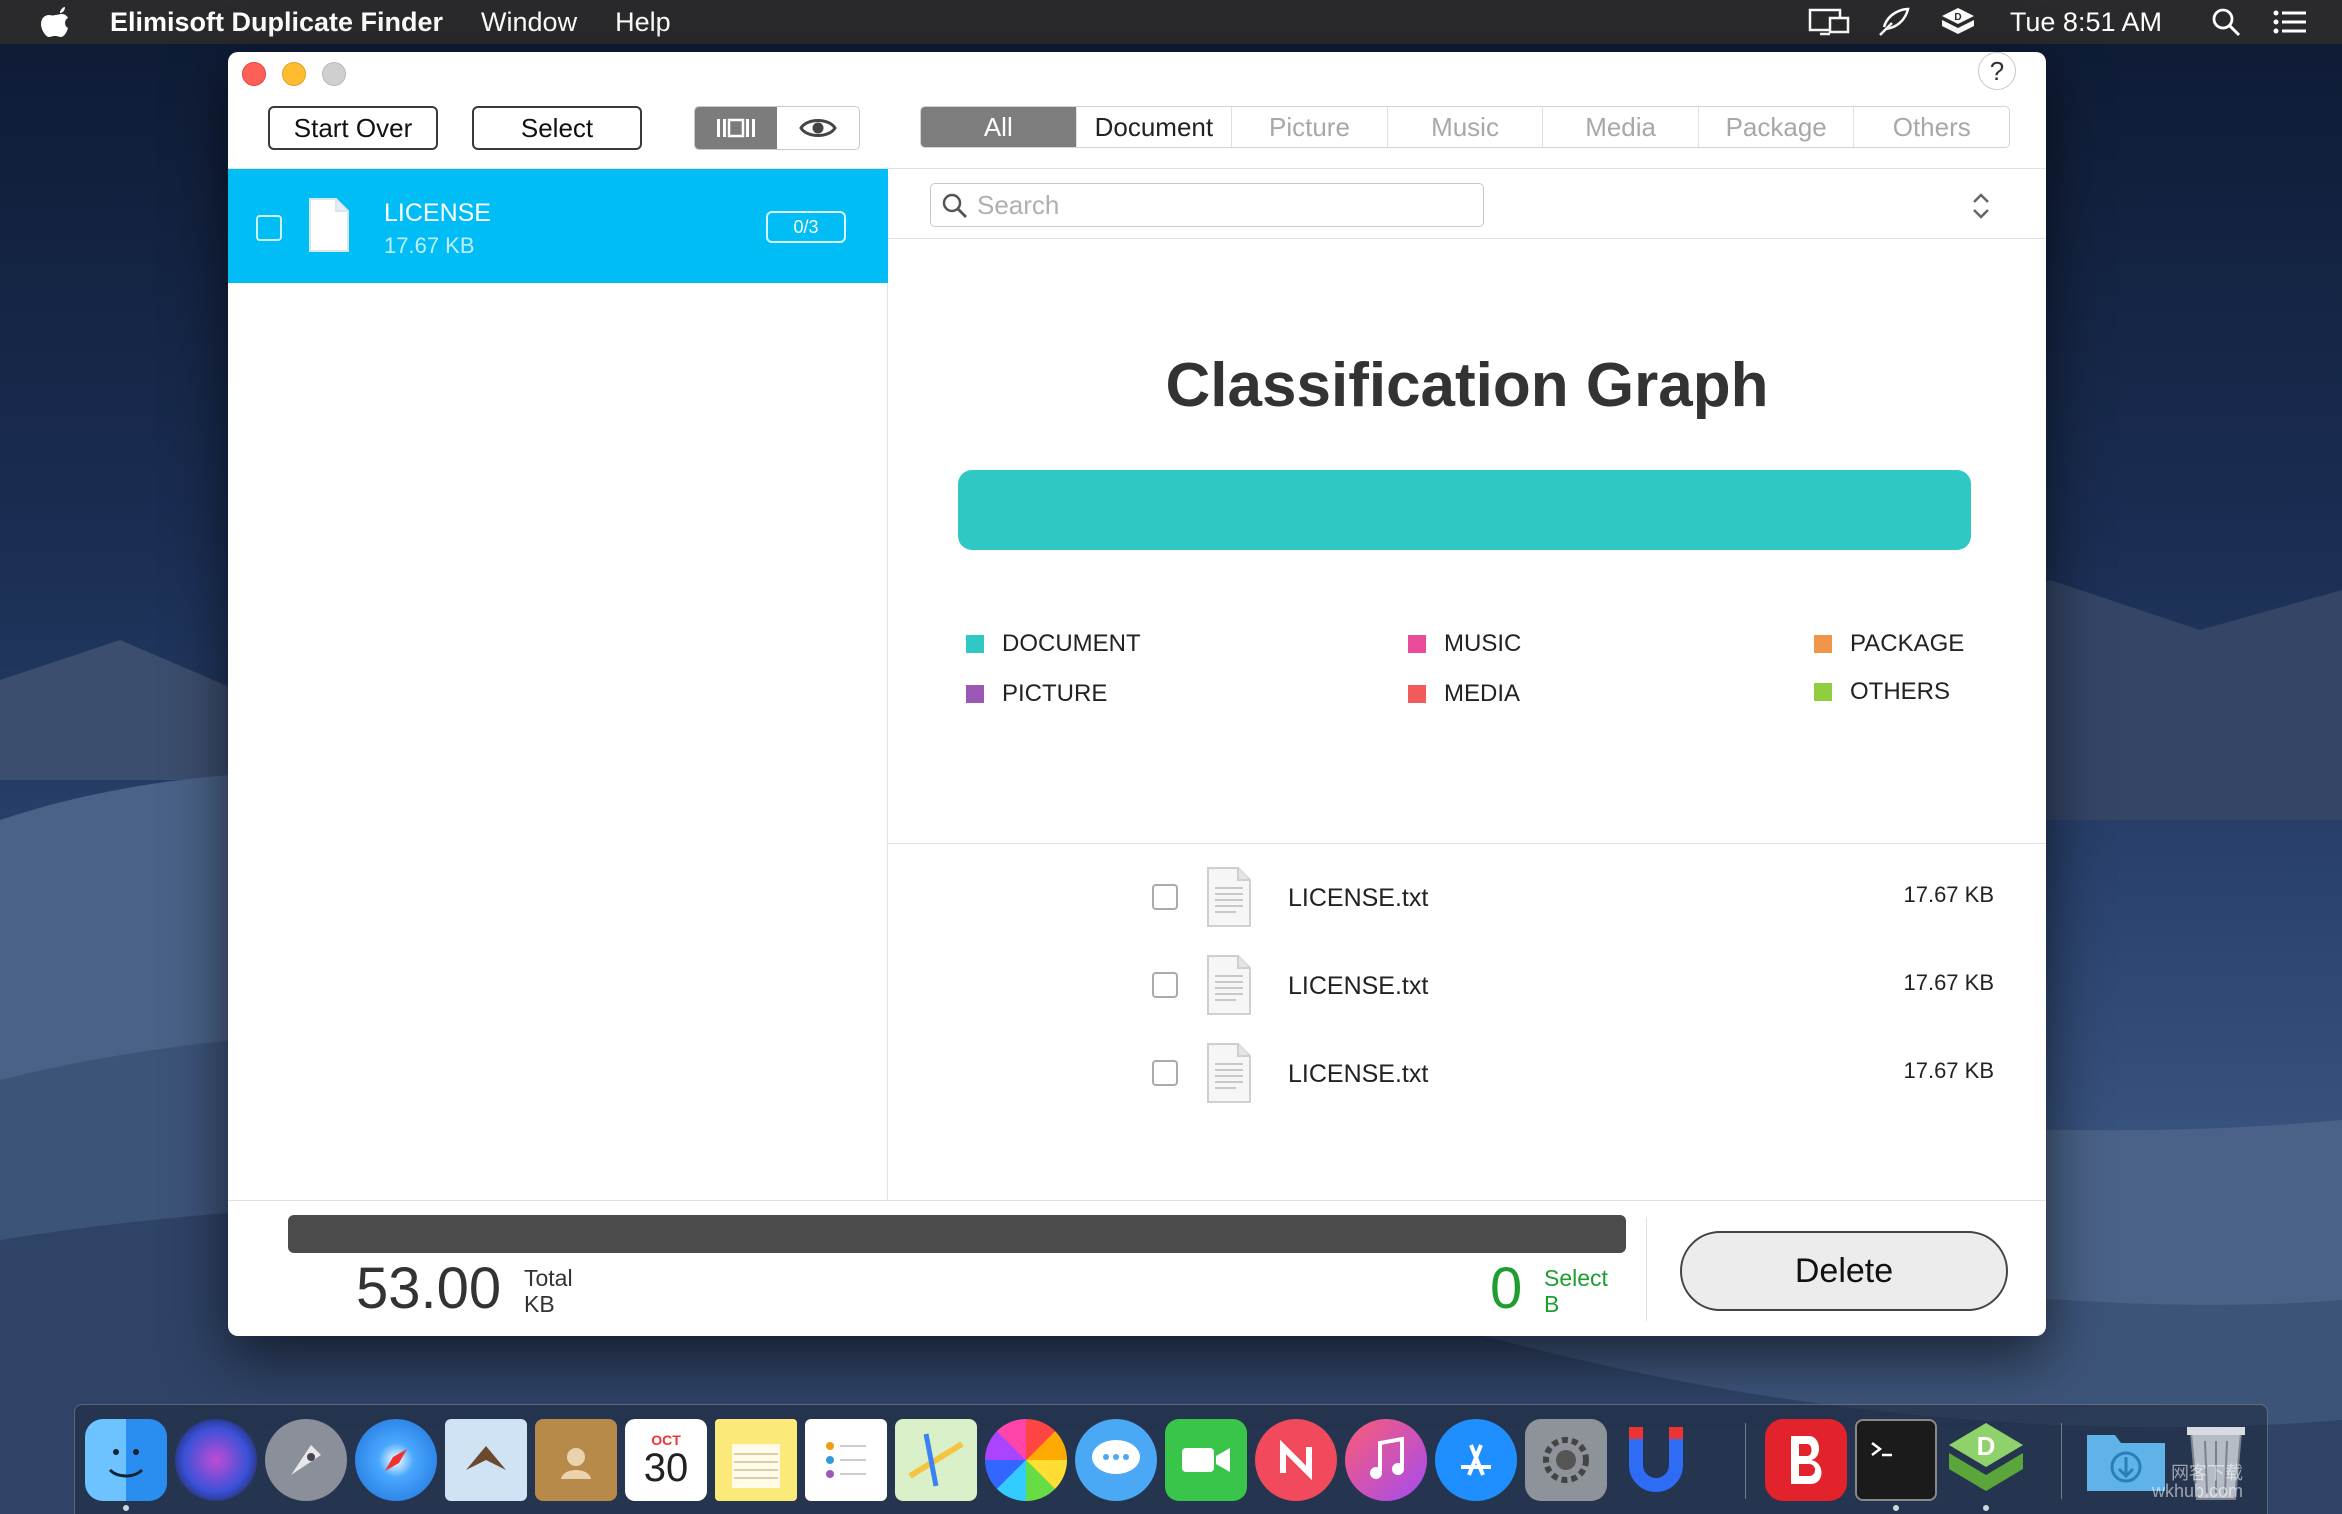  Describe the element at coordinates (294, 74) in the screenshot. I see `window-minimize-button` at that location.